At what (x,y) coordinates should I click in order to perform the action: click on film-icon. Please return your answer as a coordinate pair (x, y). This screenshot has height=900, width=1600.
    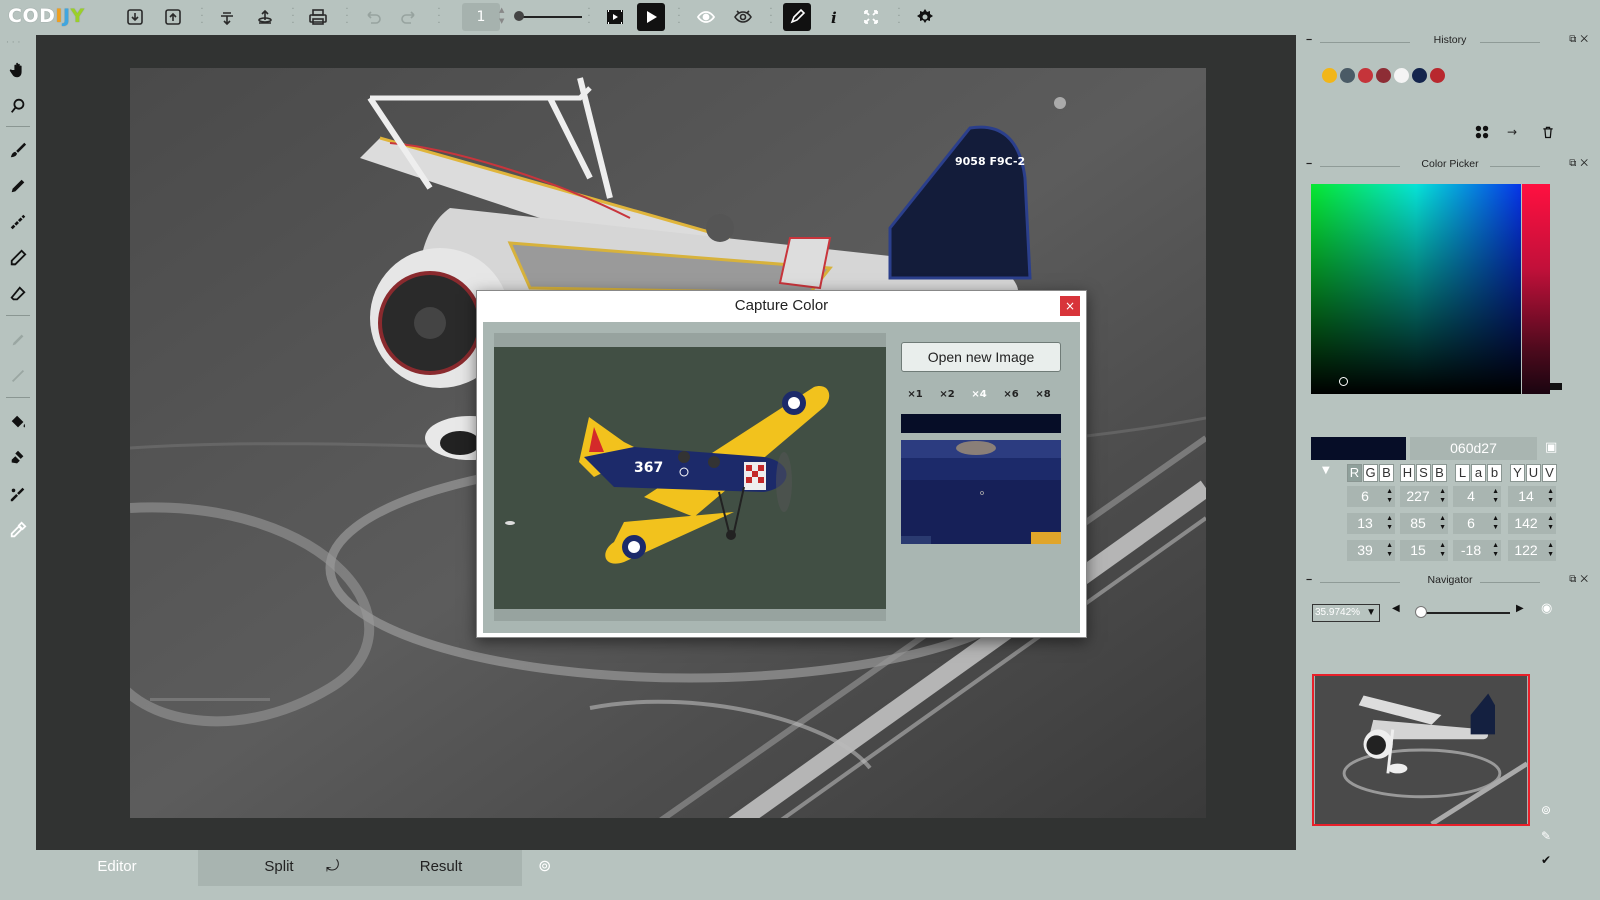
    Looking at the image, I should click on (615, 17).